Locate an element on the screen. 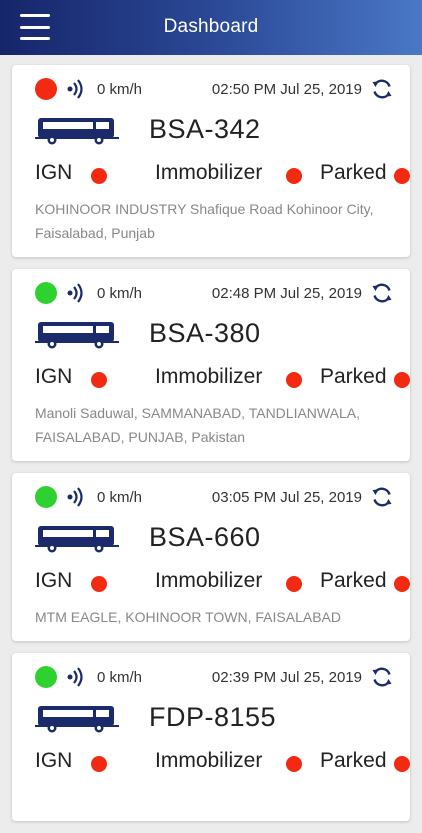  app-bar: Dashboard is located at coordinates (211, 27).